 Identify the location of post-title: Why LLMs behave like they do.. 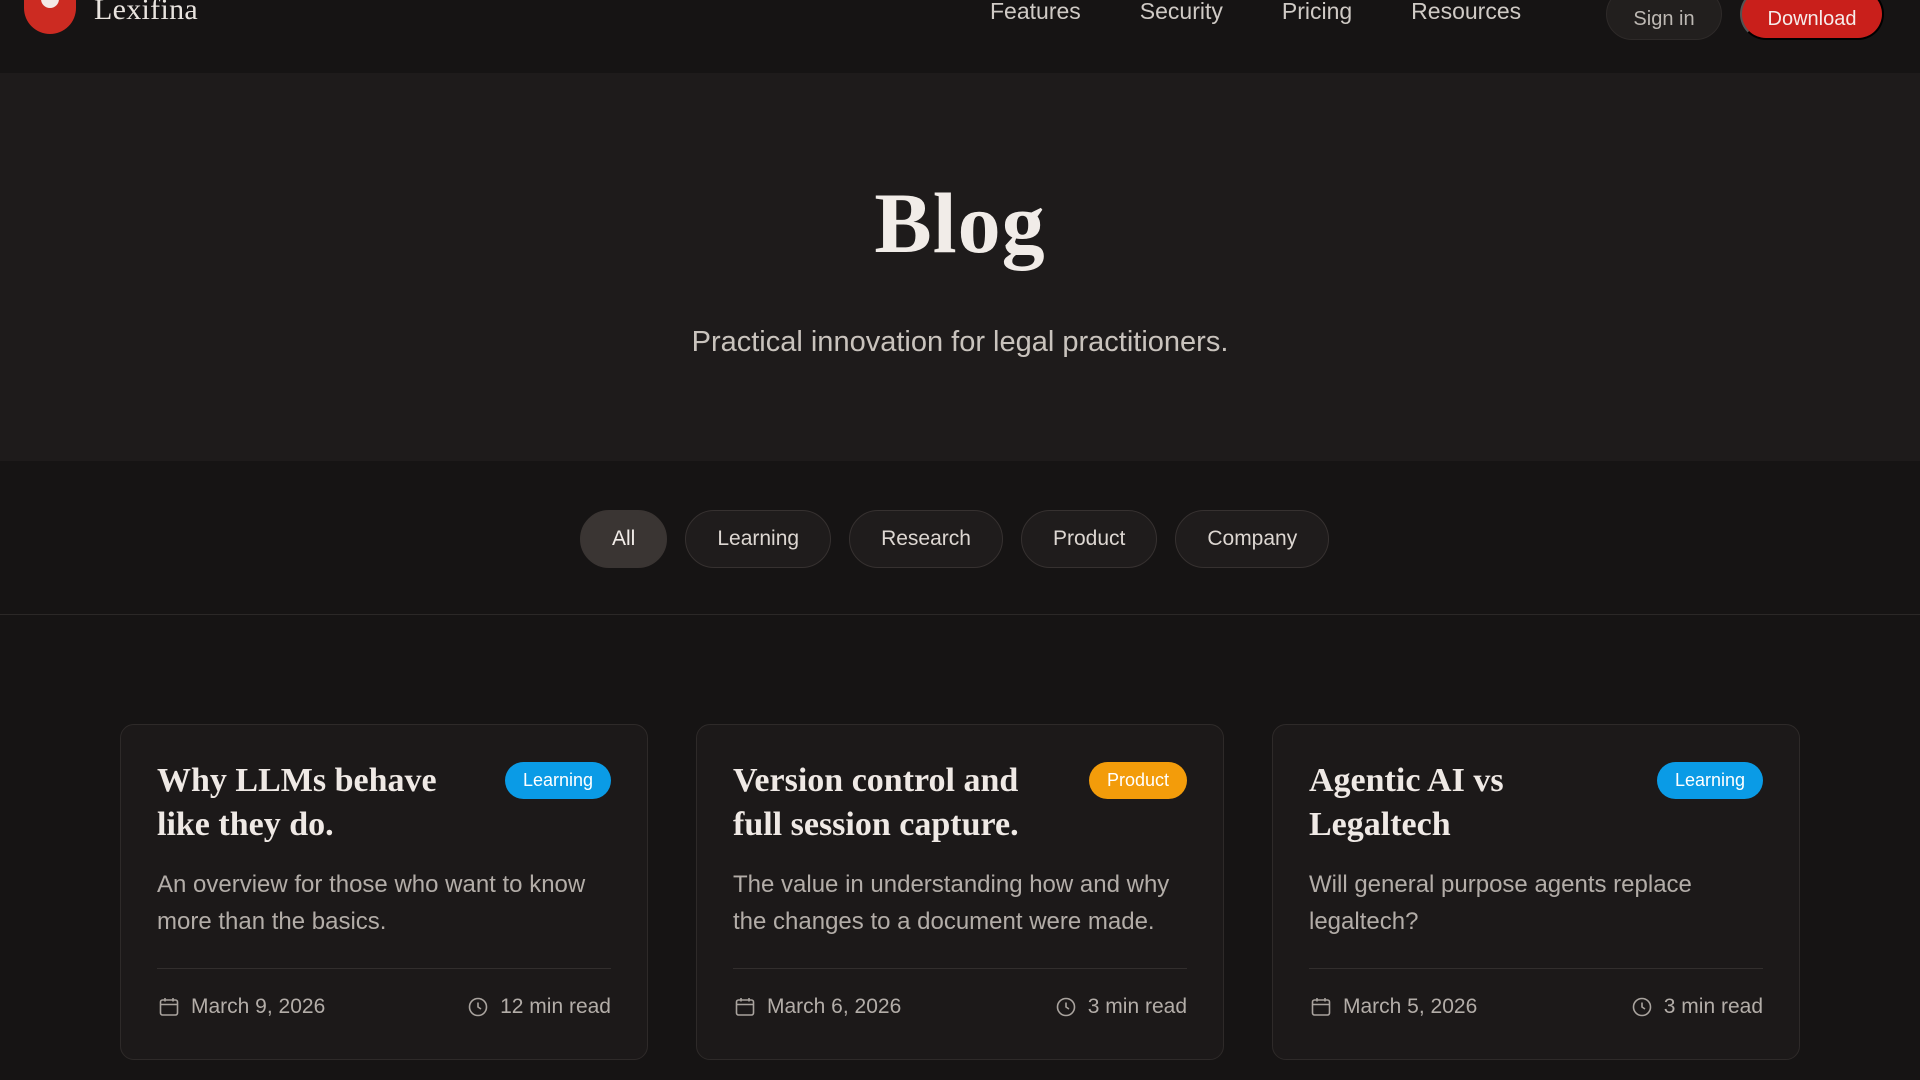
(327, 803).